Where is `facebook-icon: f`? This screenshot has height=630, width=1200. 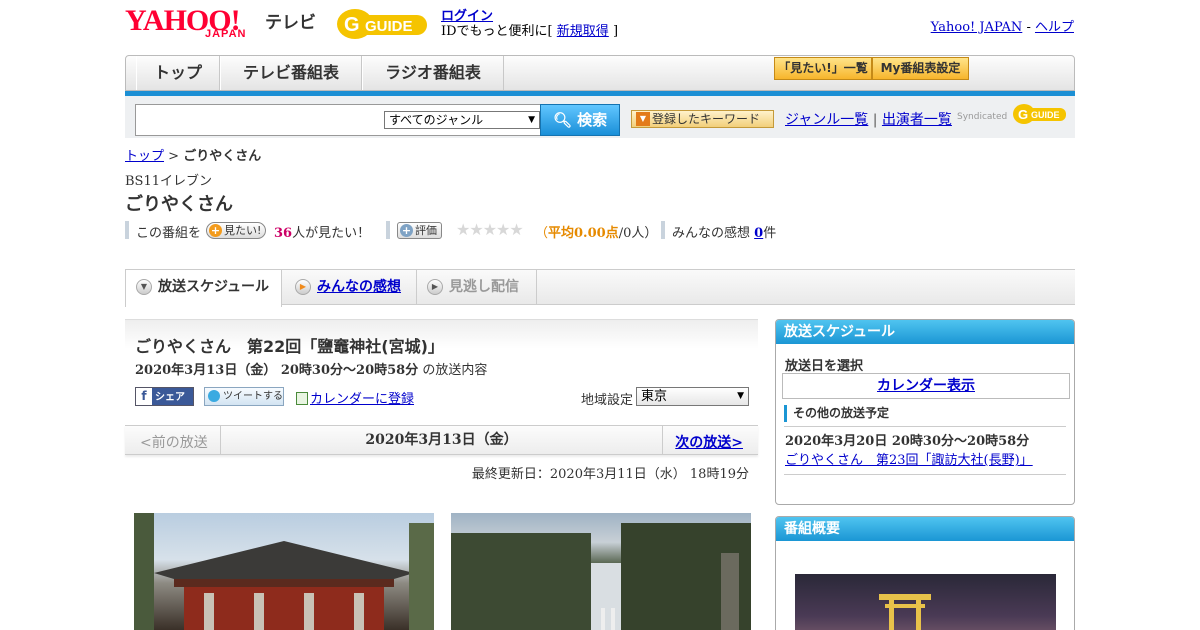
facebook-icon: f is located at coordinates (144, 396).